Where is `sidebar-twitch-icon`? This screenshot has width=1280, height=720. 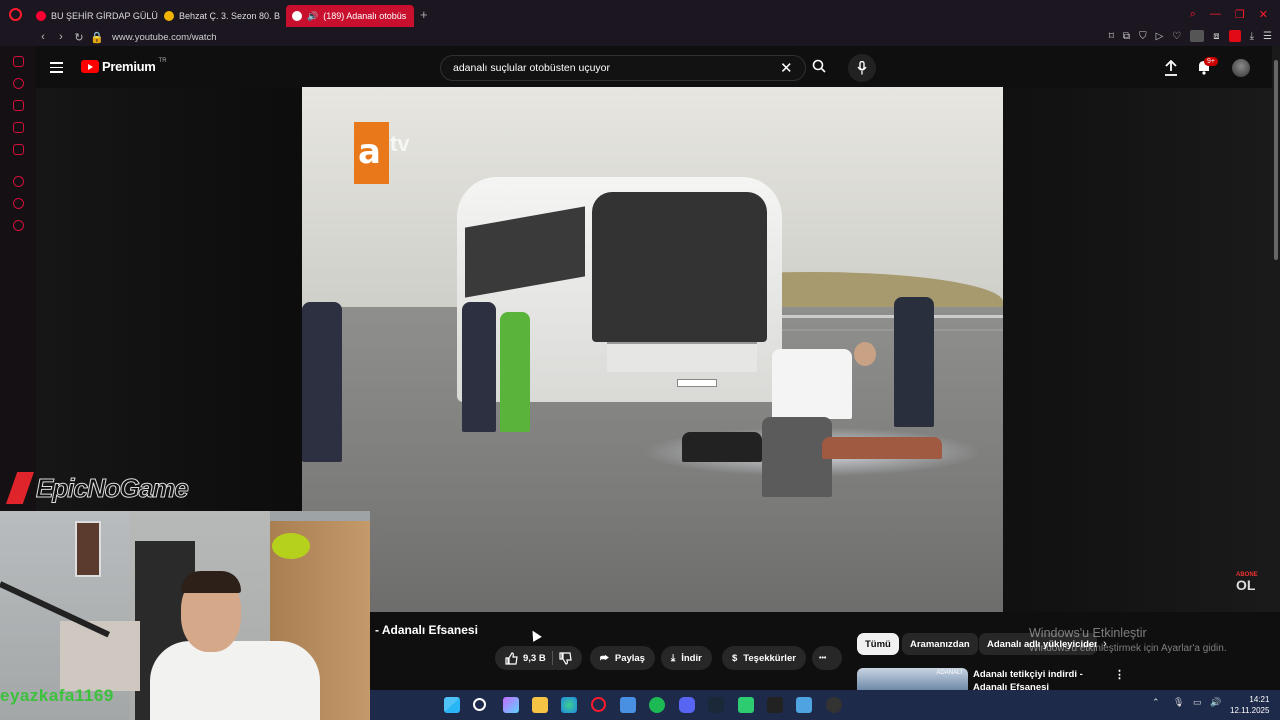
sidebar-twitch-icon is located at coordinates (18, 149).